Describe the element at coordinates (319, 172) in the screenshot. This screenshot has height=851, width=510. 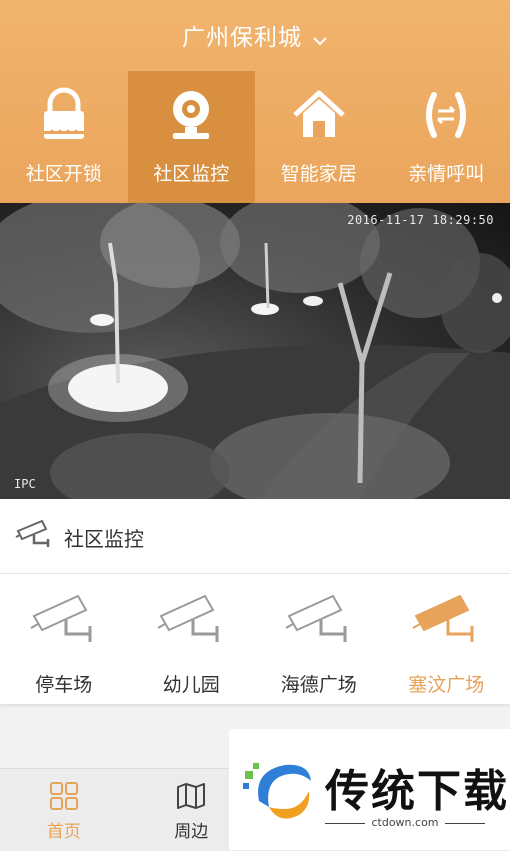
I see `nav-label-smarthome: 智能家居` at that location.